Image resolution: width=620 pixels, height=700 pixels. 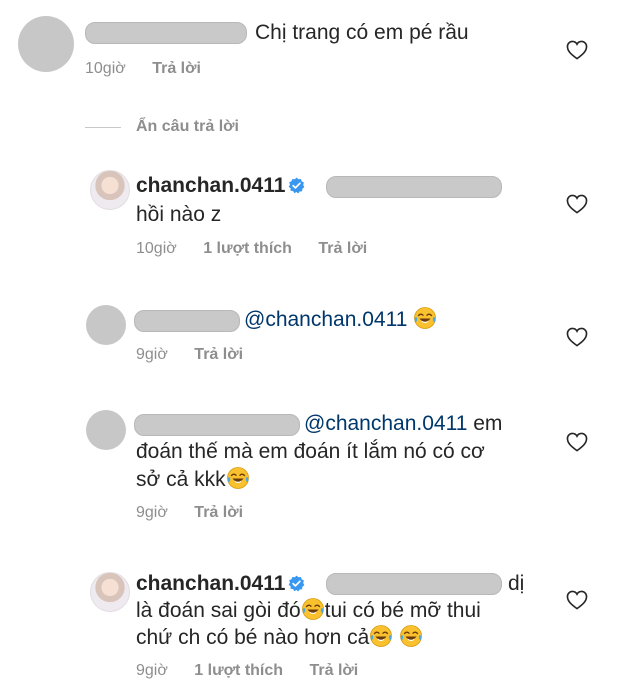 I want to click on reply-text-line2: là đoán sai gòi đó tui có bé mỡ thui, so click(x=308, y=610).